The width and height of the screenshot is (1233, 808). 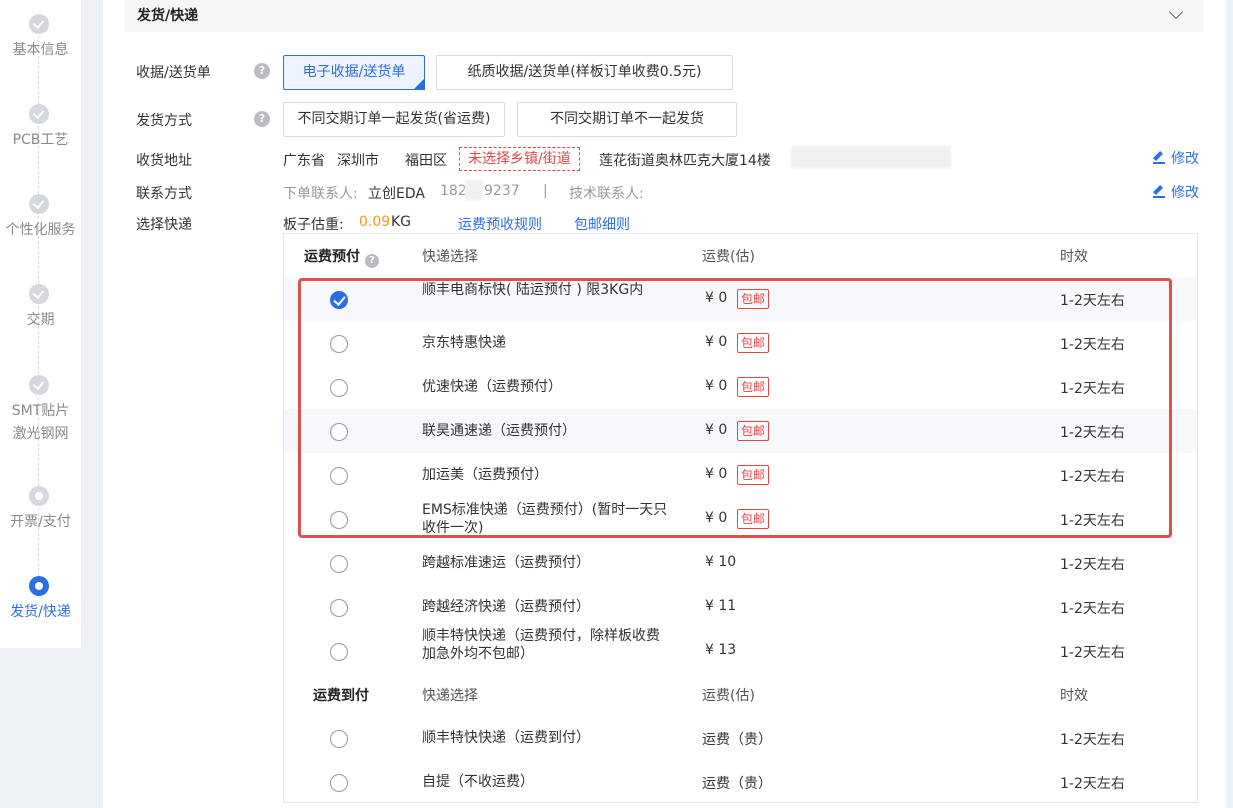 What do you see at coordinates (304, 161) in the screenshot?
I see `address-province: 广东省` at bounding box center [304, 161].